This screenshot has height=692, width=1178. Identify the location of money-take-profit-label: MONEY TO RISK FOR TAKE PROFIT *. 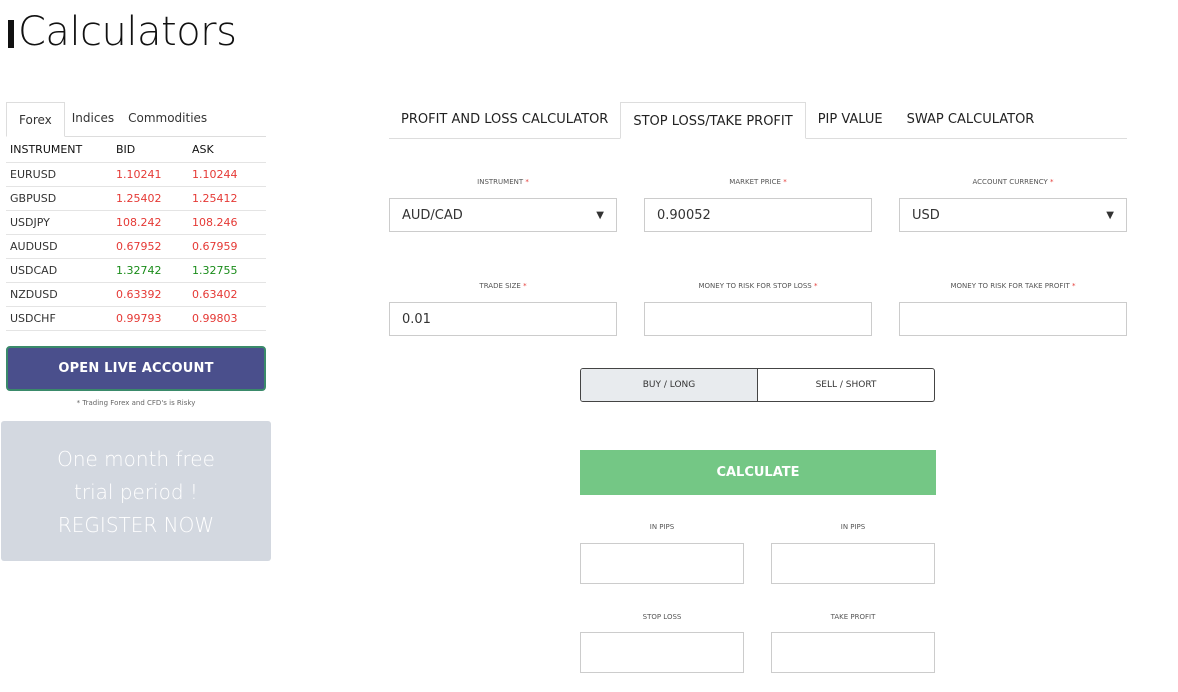
(1013, 286).